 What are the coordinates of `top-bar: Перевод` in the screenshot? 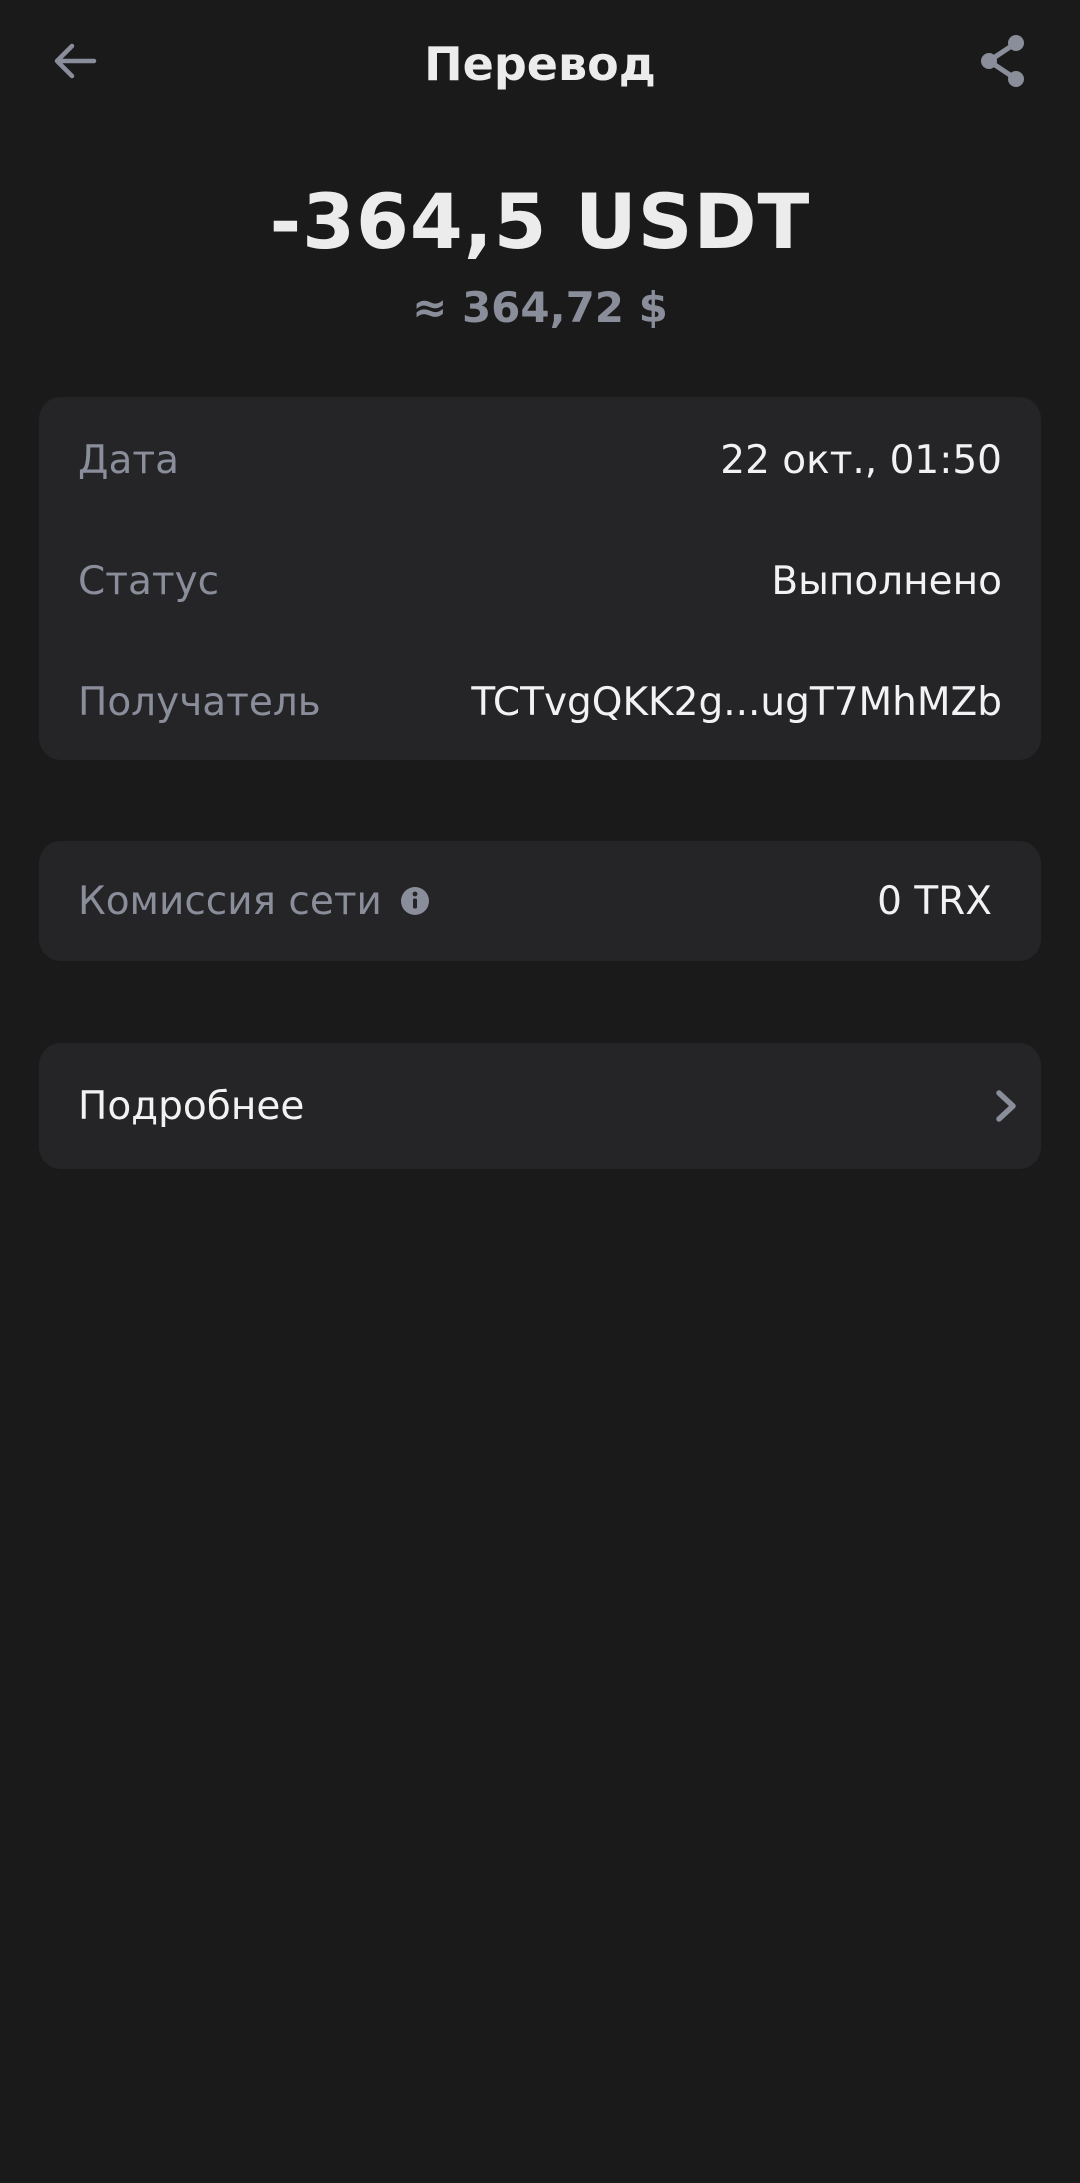 It's located at (540, 65).